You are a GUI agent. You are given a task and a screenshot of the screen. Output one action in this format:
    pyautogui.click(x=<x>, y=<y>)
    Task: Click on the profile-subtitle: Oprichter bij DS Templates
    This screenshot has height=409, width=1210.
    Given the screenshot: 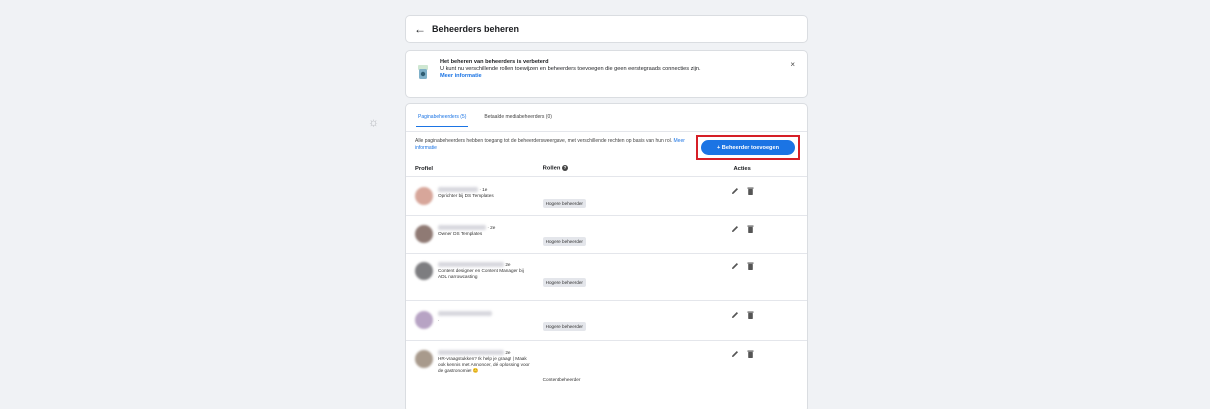 What is the action you would take?
    pyautogui.click(x=466, y=195)
    